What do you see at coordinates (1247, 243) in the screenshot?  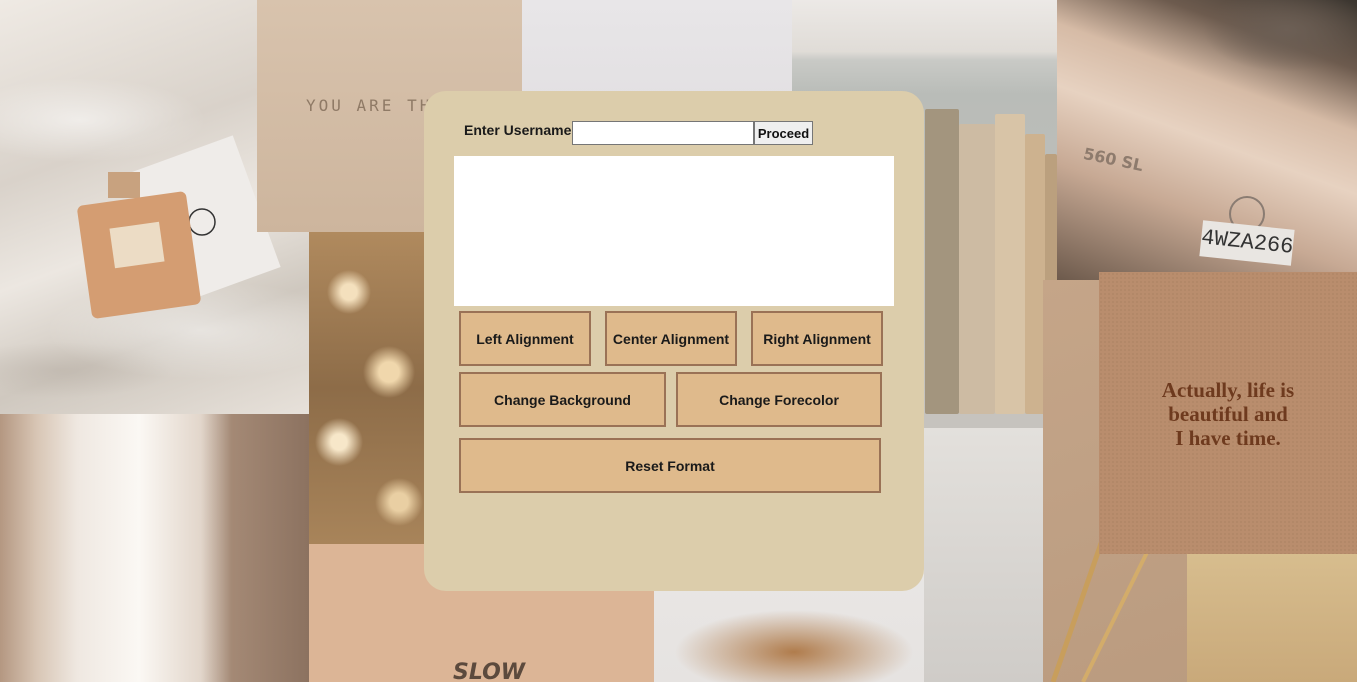 I see `license-plate: 4WZA266` at bounding box center [1247, 243].